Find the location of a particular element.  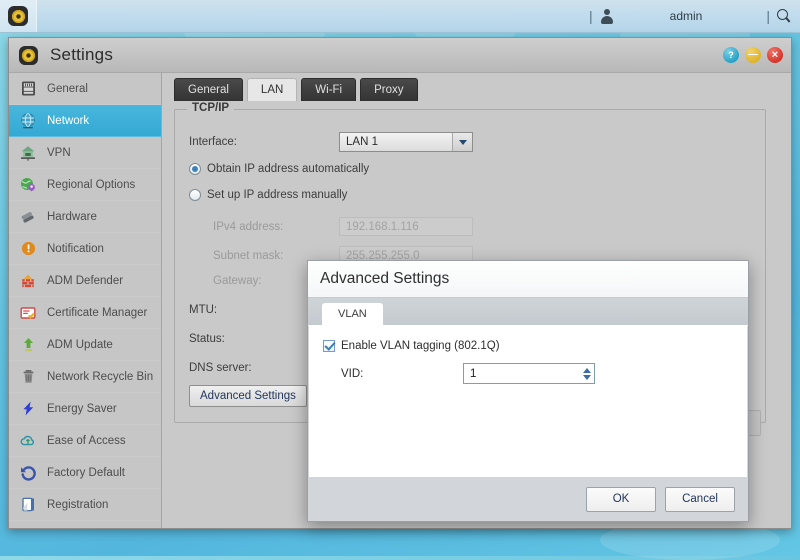

dialog-title: Advanced Settings is located at coordinates (385, 278).